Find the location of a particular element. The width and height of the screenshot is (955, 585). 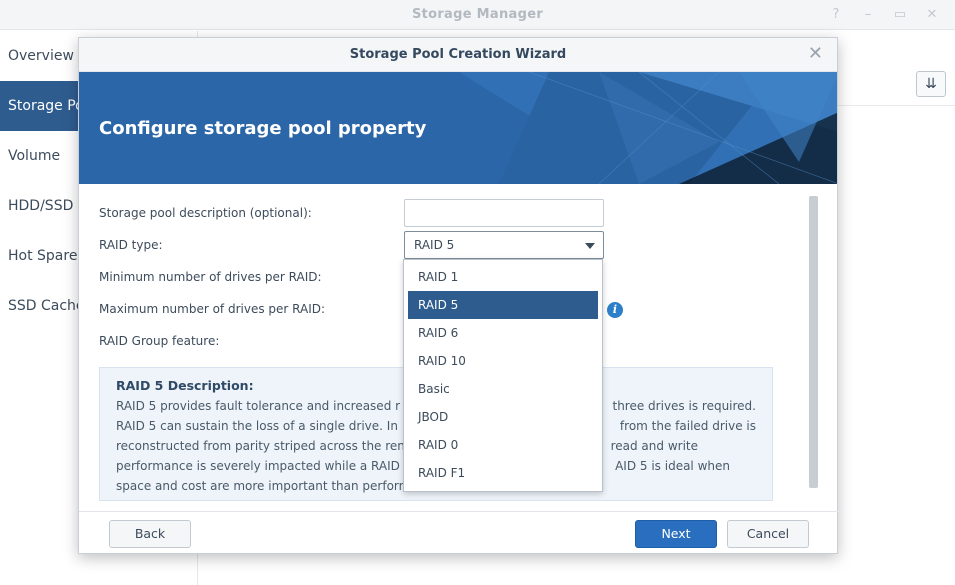

raid-option-raid-5: RAID 5 is located at coordinates (503, 305).